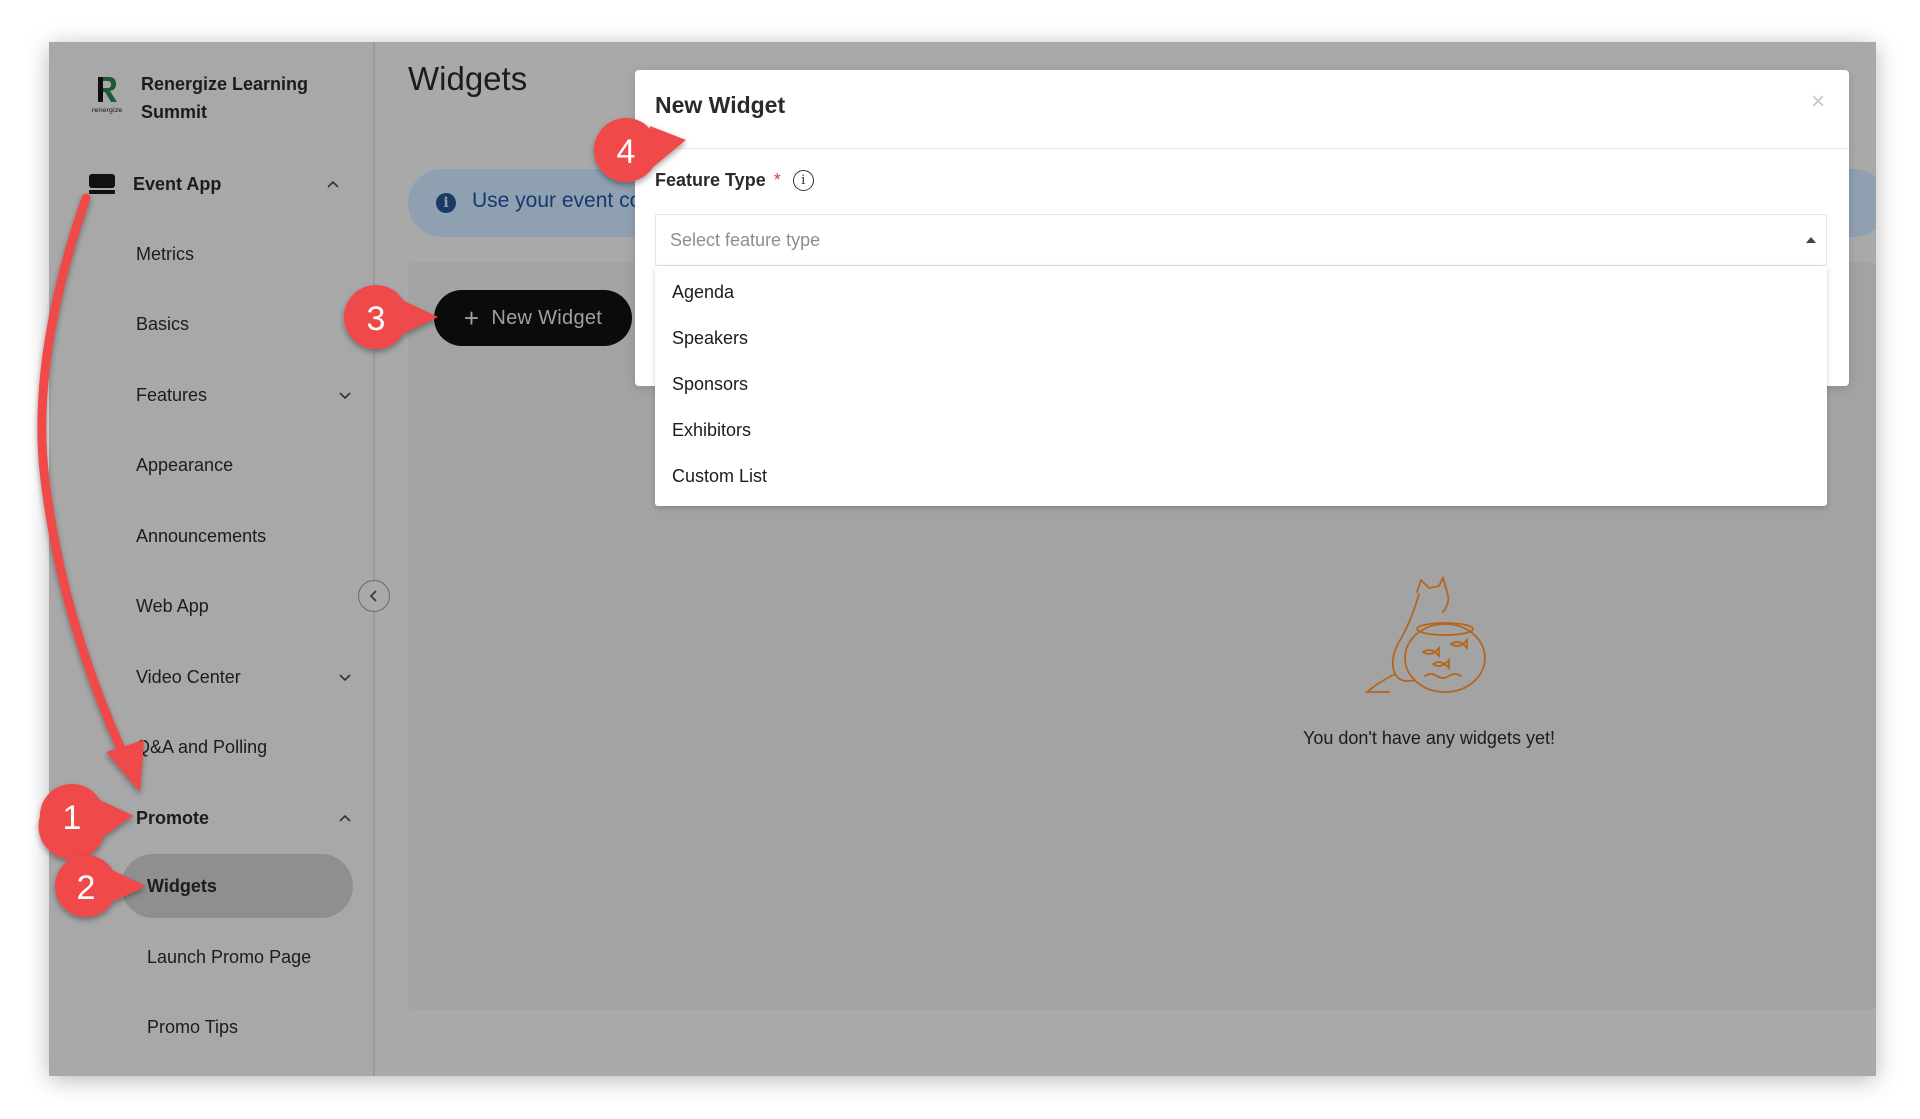 The width and height of the screenshot is (1920, 1119). Describe the element at coordinates (72, 818) in the screenshot. I see `annotation-number: 1` at that location.